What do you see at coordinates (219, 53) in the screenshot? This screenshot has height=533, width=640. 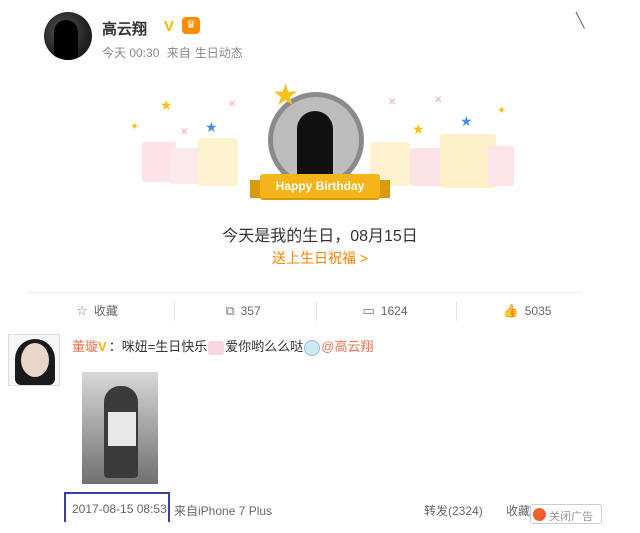 I see `post-source: 生日动态` at bounding box center [219, 53].